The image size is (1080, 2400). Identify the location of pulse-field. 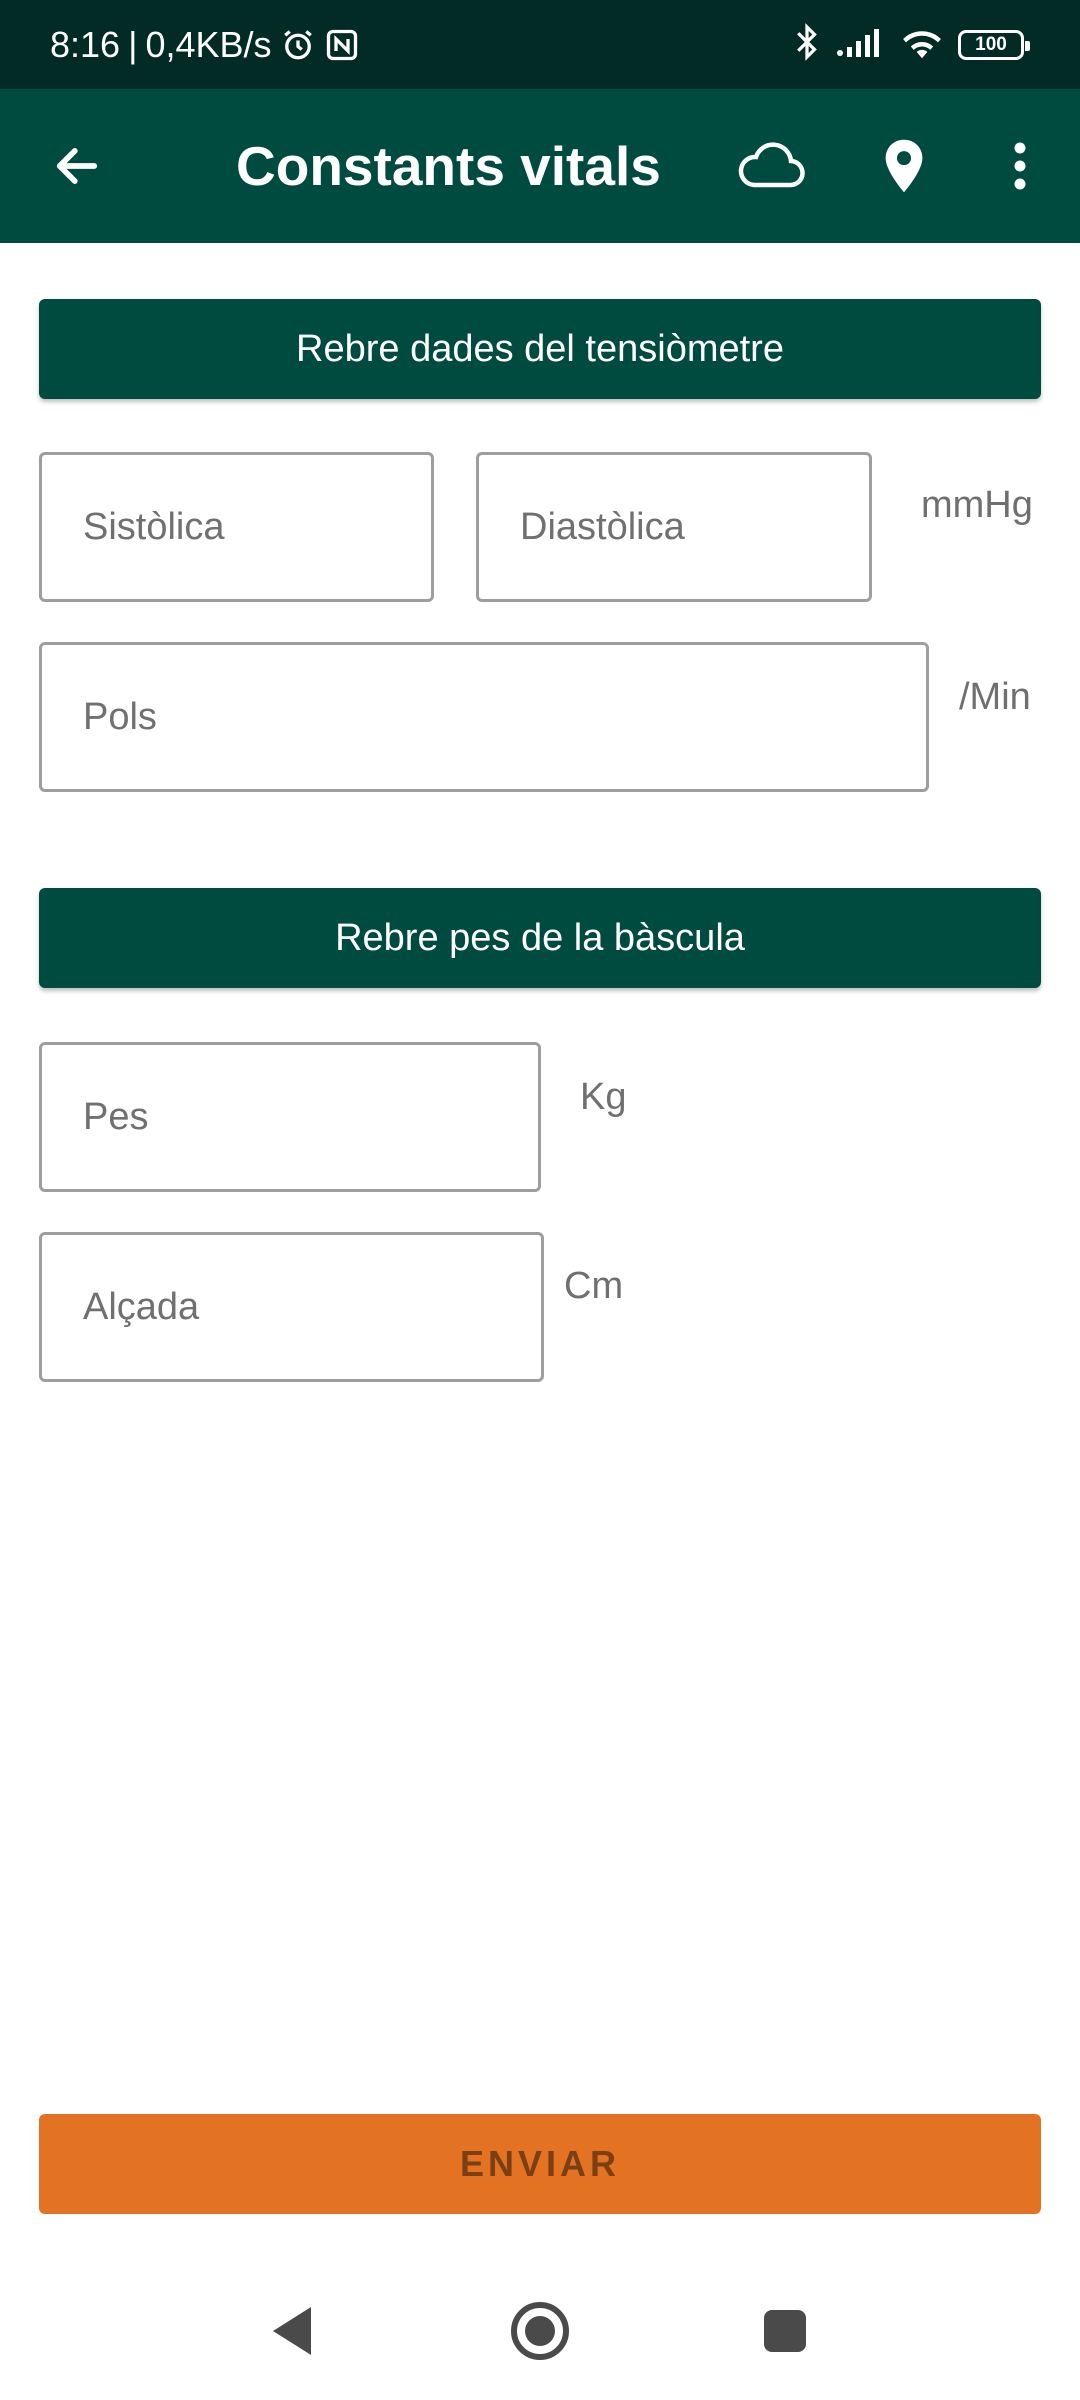
(484, 717).